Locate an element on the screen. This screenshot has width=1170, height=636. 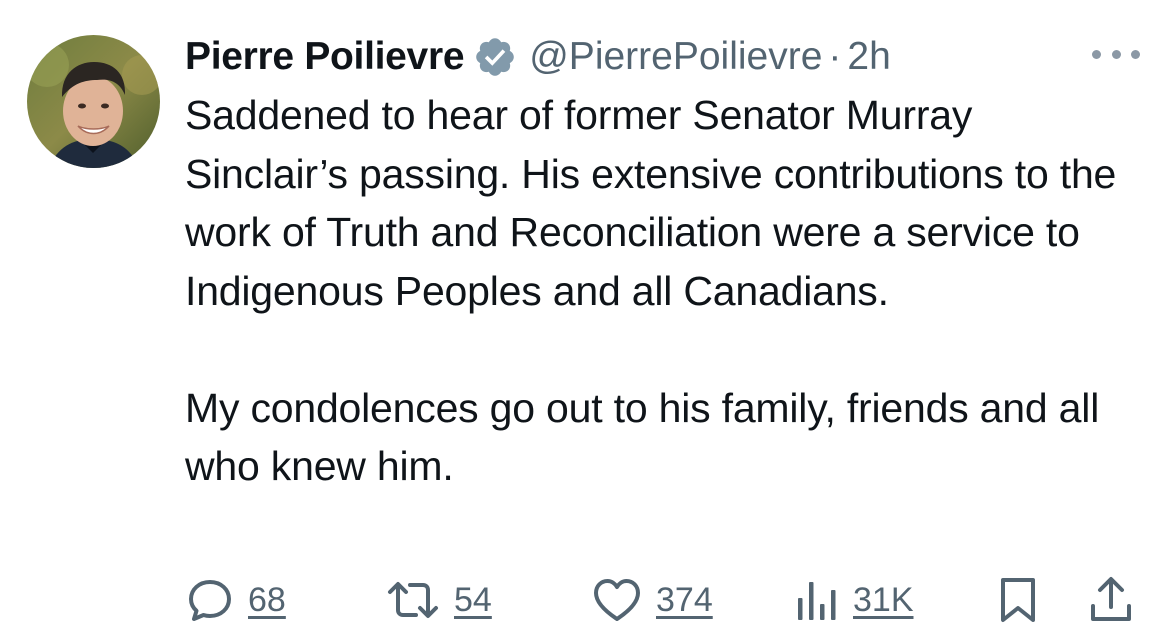
repost-count: 54 is located at coordinates (473, 599).